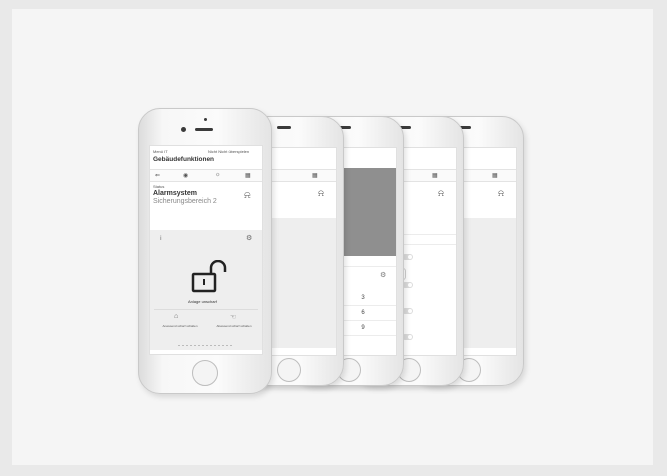 Image resolution: width=667 pixels, height=476 pixels. What do you see at coordinates (183, 129) in the screenshot?
I see `camera-icon` at bounding box center [183, 129].